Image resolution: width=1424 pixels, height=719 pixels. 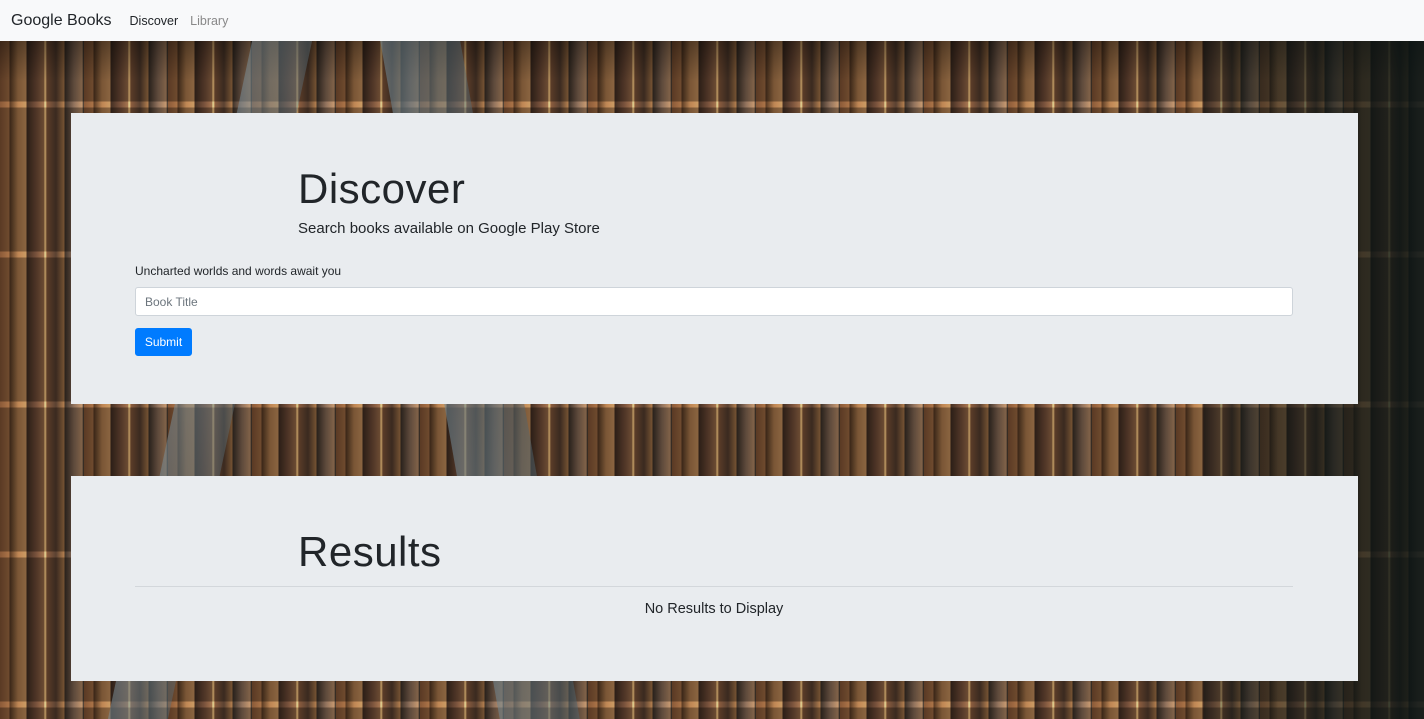 What do you see at coordinates (61, 21) in the screenshot?
I see `navbar-brand: Google Books` at bounding box center [61, 21].